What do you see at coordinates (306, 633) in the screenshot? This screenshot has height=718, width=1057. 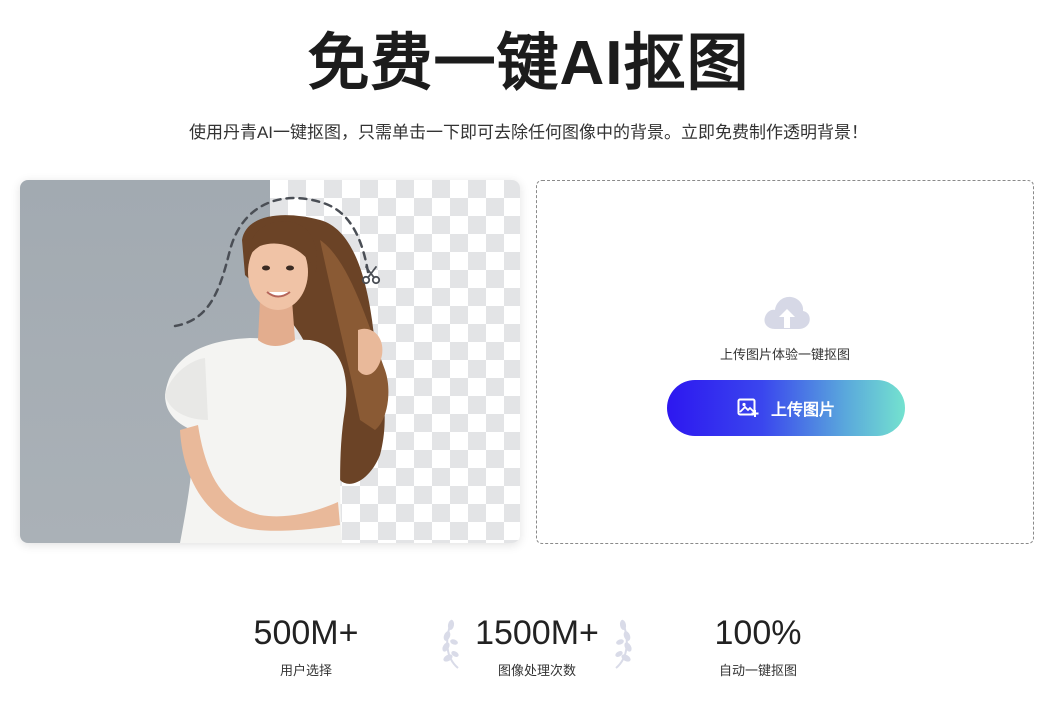 I see `stat-value: 500M+` at bounding box center [306, 633].